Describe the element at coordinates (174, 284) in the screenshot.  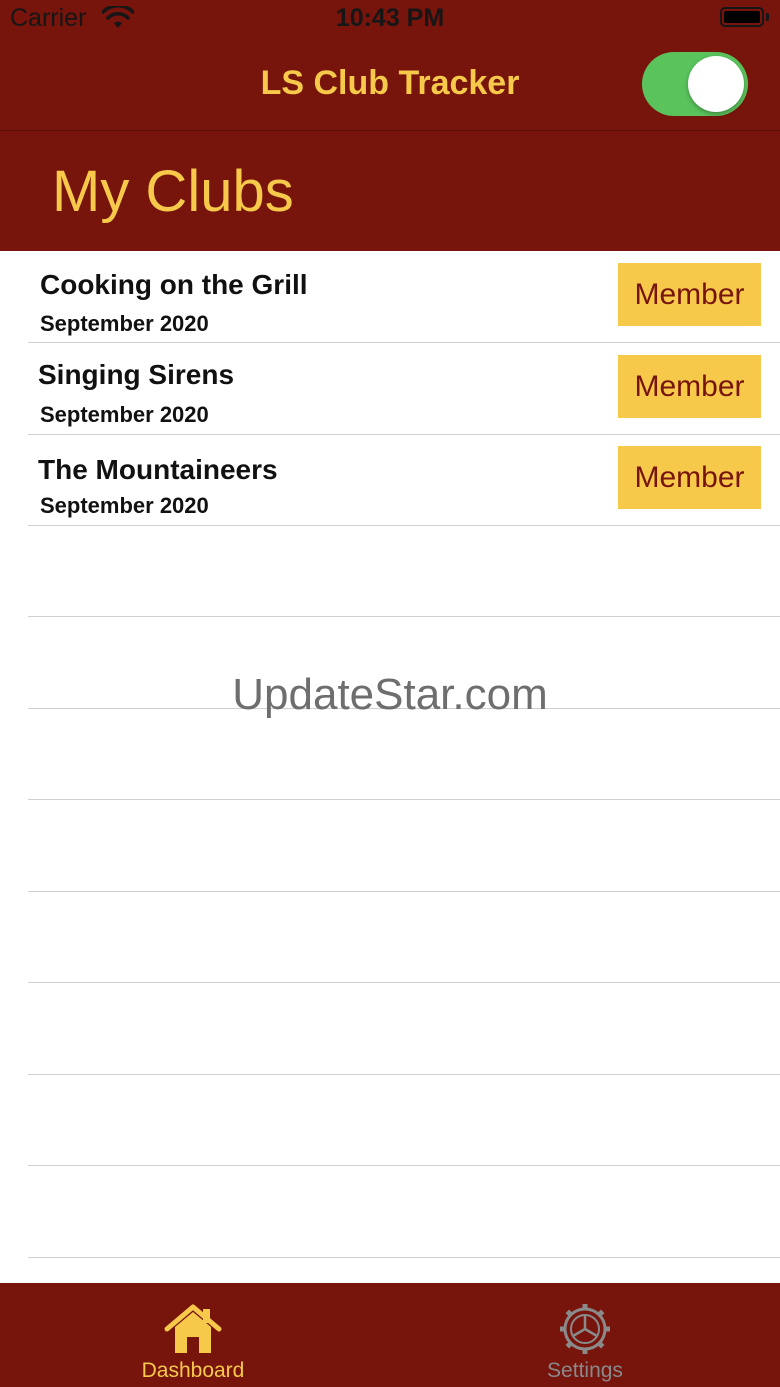
I see `club-name: Cooking on the Grill` at that location.